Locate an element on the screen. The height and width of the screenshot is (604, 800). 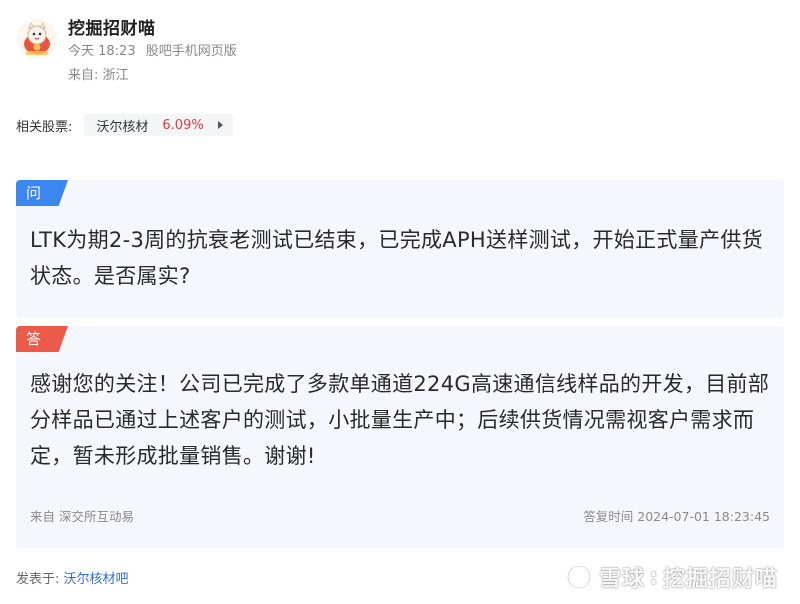
related-stocks-label: 相关股票: is located at coordinates (44, 127).